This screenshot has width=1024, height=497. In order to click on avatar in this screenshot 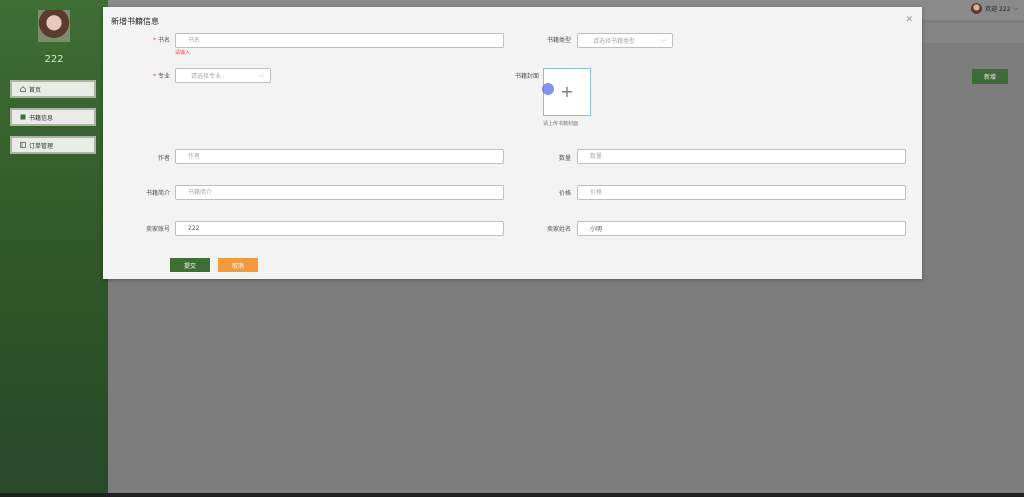, I will do `click(54, 26)`.